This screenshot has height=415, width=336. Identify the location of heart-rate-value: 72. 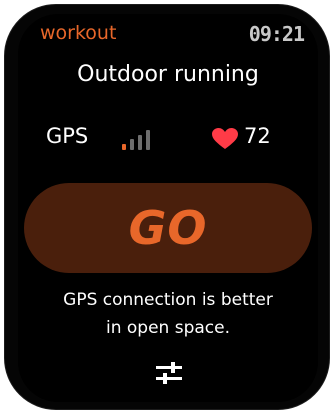
(257, 136).